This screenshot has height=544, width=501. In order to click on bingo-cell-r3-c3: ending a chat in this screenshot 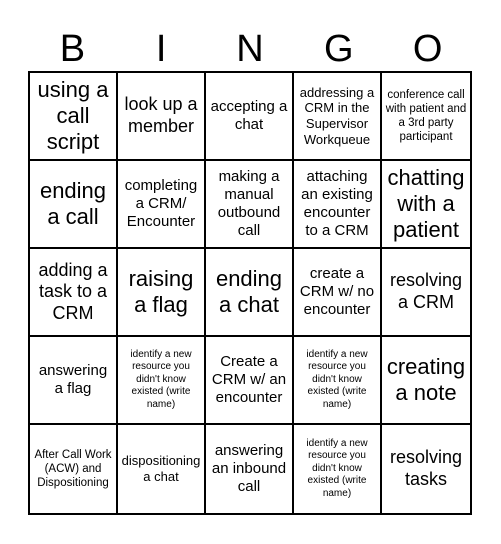, I will do `click(250, 293)`.